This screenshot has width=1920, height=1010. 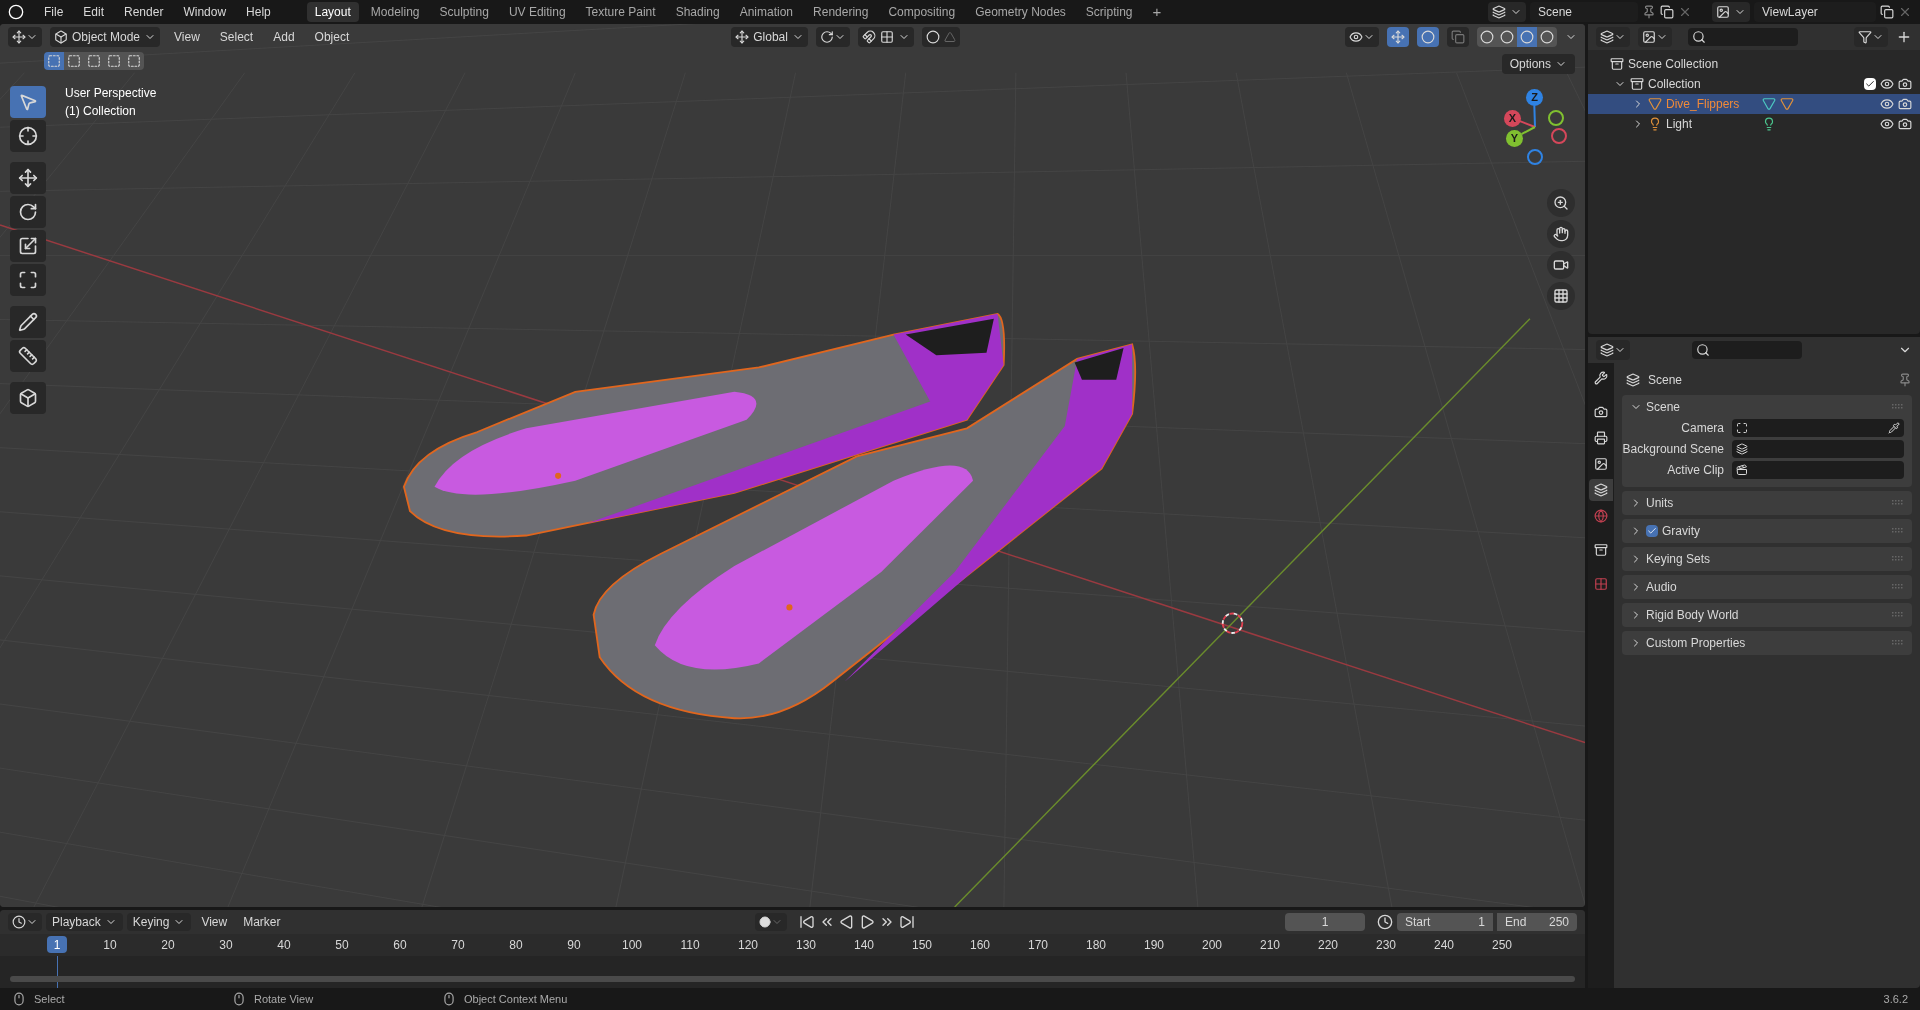 I want to click on jump-start-icon, so click(x=806, y=922).